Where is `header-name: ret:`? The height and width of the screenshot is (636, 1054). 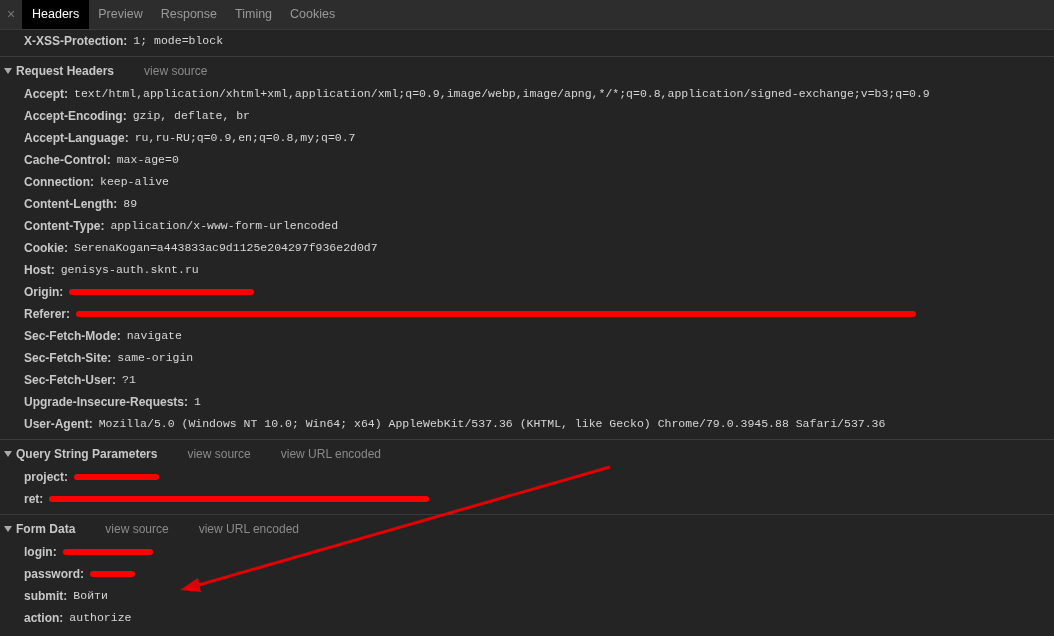
header-name: ret: is located at coordinates (34, 499).